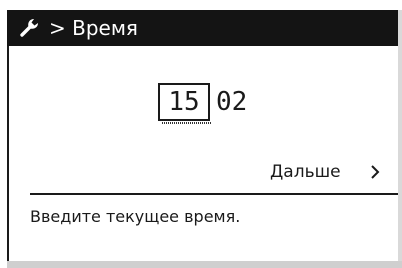 The height and width of the screenshot is (268, 402). Describe the element at coordinates (8, 139) in the screenshot. I see `frame-edge-left` at that location.